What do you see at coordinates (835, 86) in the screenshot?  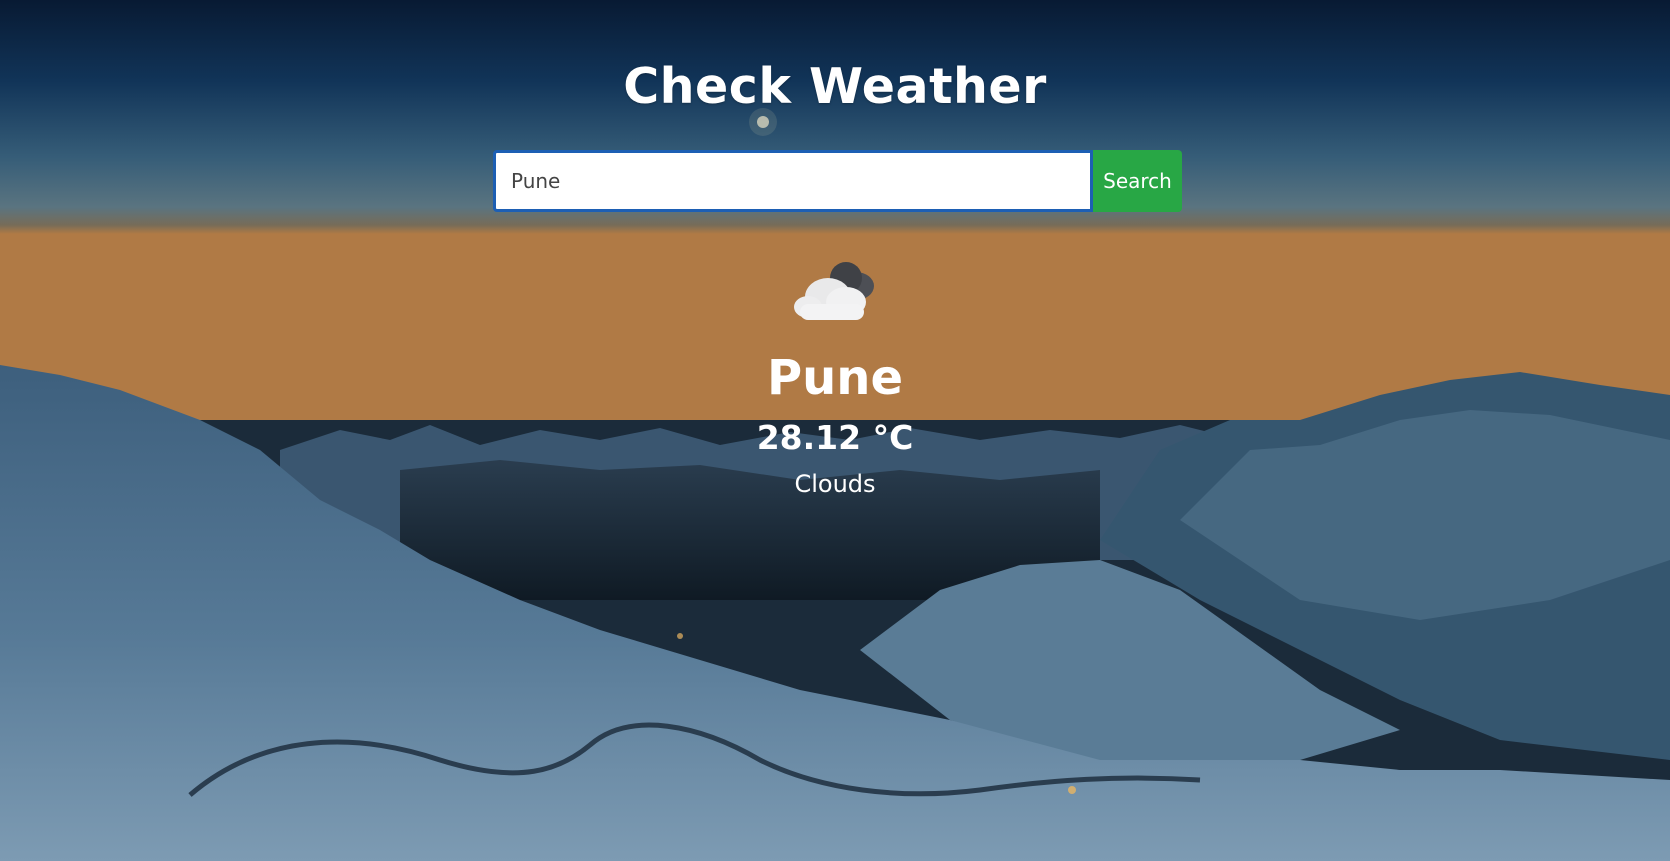 I see `page-title: Check Weather` at bounding box center [835, 86].